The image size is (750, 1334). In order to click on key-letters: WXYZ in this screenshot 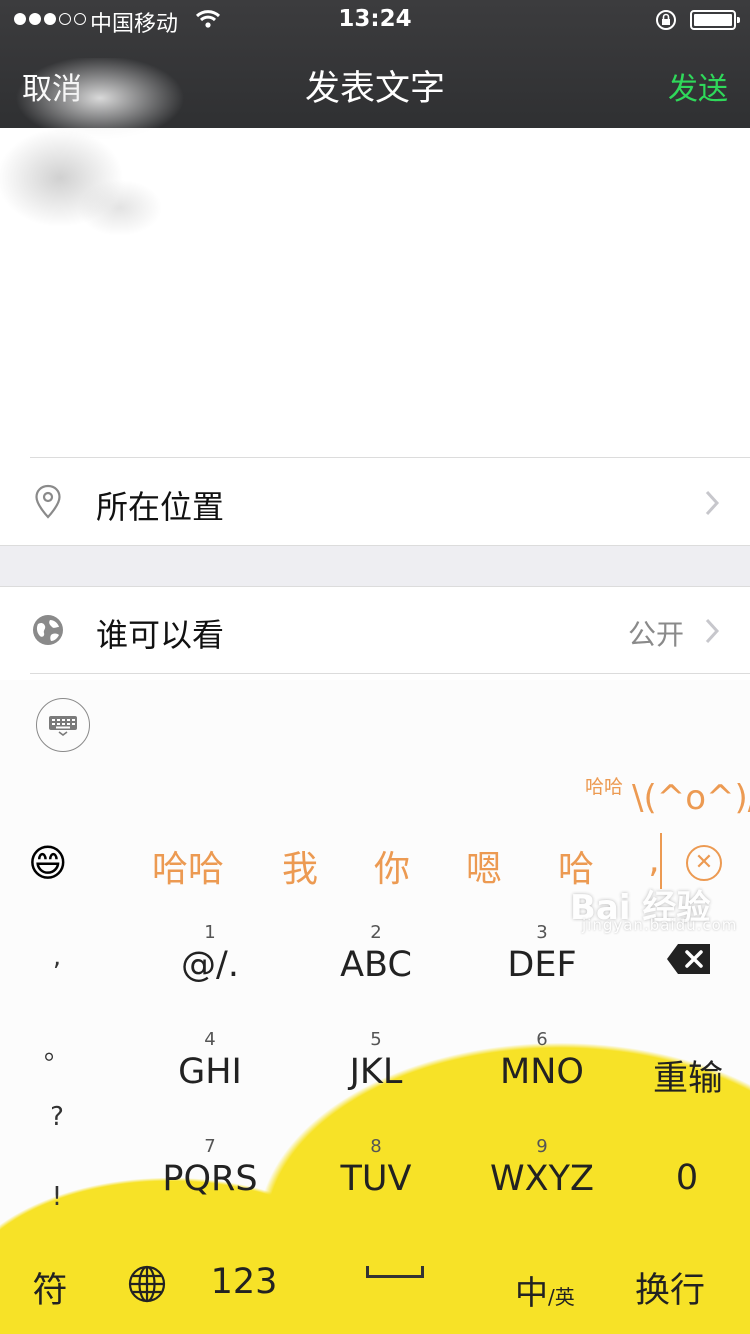, I will do `click(542, 1179)`.